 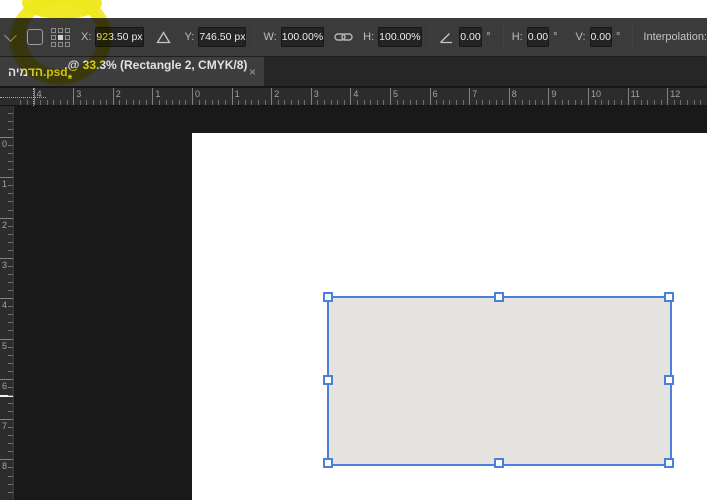 I want to click on ruler-label: 11, so click(x=635, y=94).